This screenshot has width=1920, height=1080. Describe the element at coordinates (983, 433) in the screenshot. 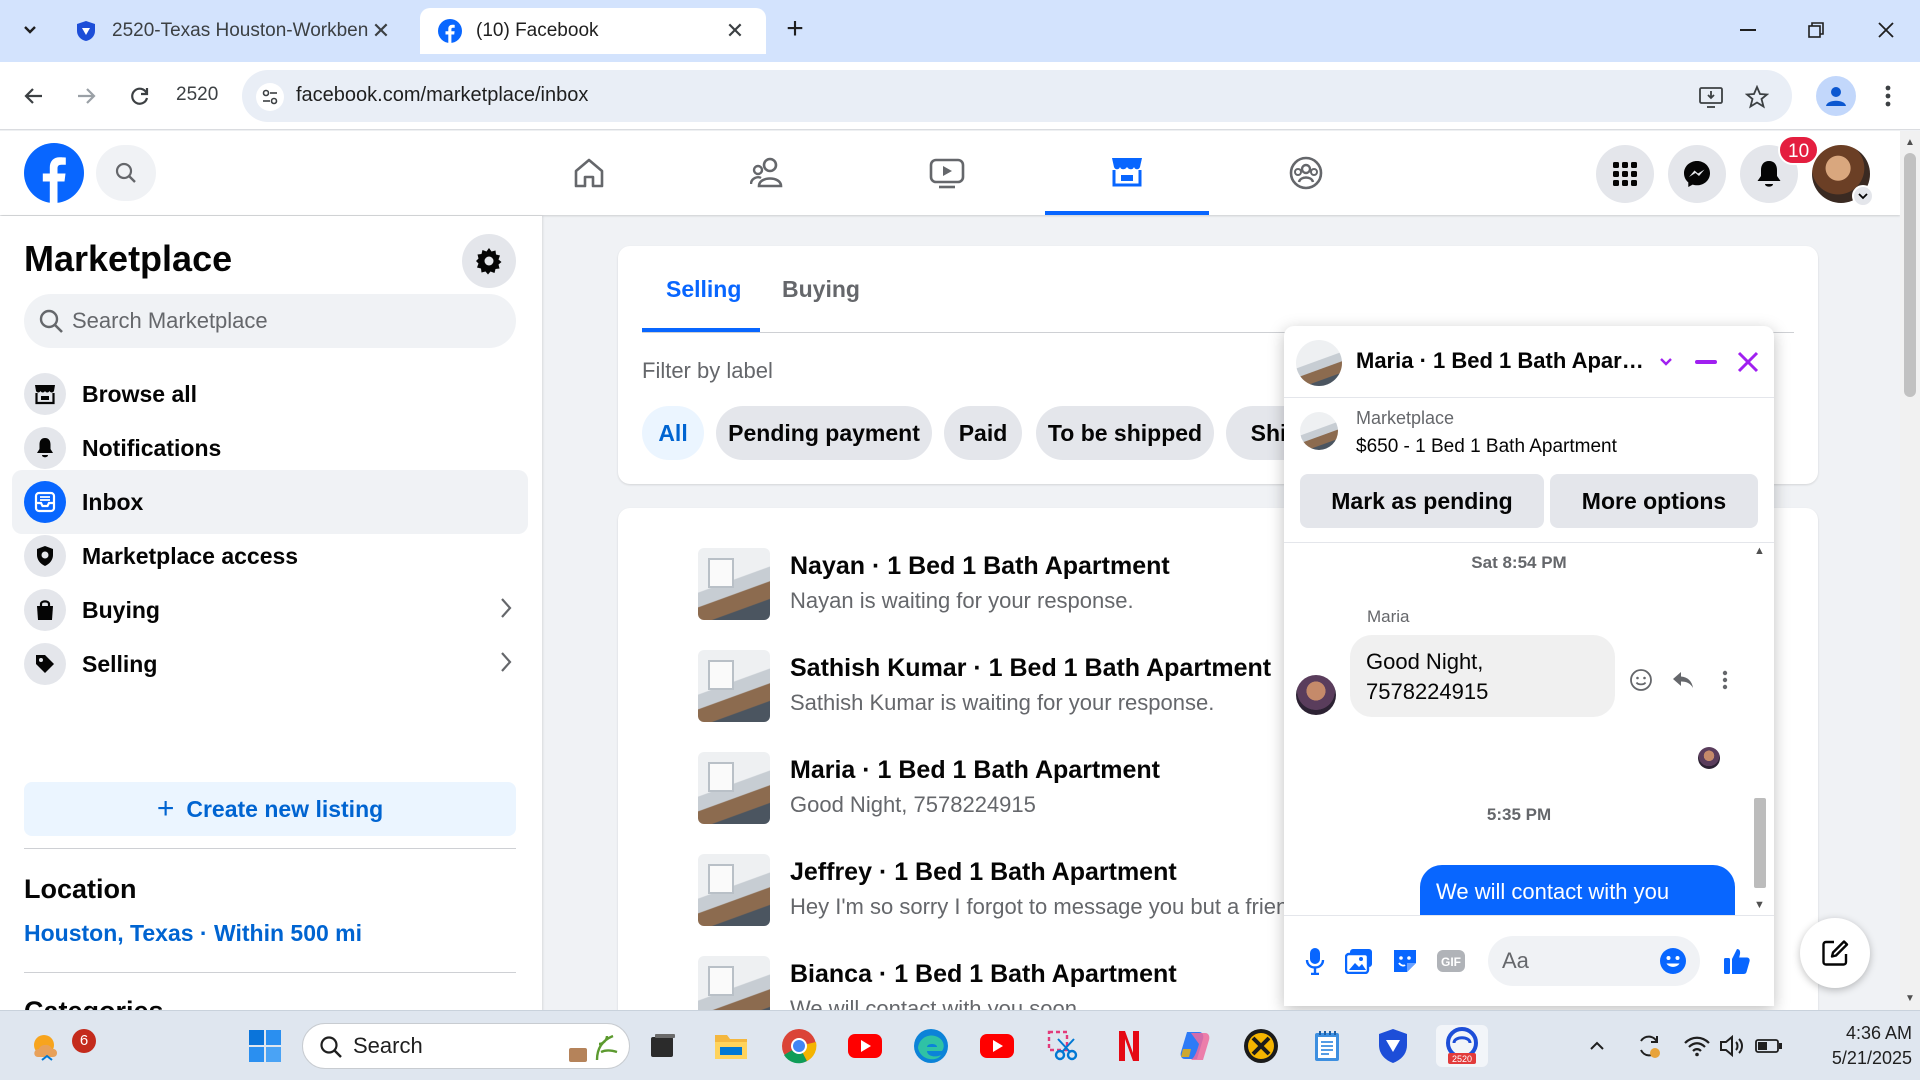

I see `filter-chip-paid: Paid` at that location.